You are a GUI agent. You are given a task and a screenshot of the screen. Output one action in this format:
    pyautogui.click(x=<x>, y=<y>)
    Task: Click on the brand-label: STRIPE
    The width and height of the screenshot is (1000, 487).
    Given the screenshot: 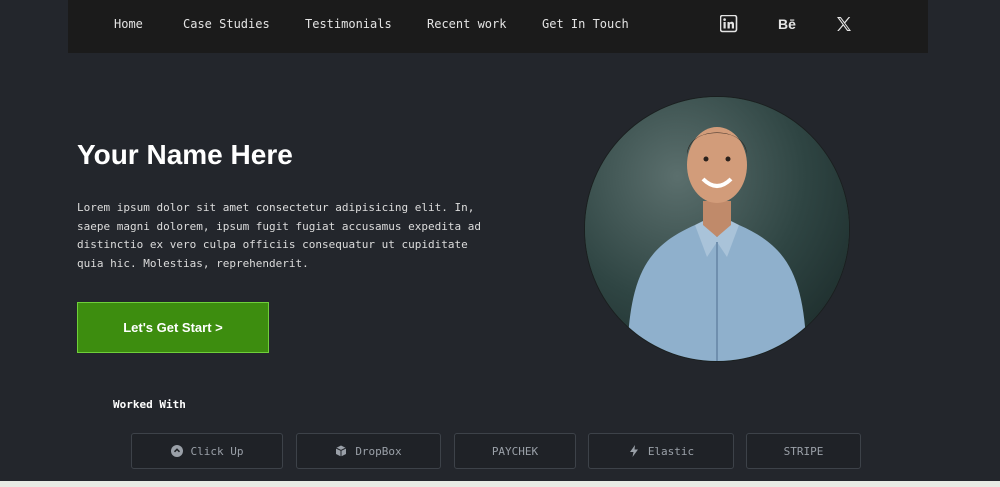 What is the action you would take?
    pyautogui.click(x=803, y=451)
    